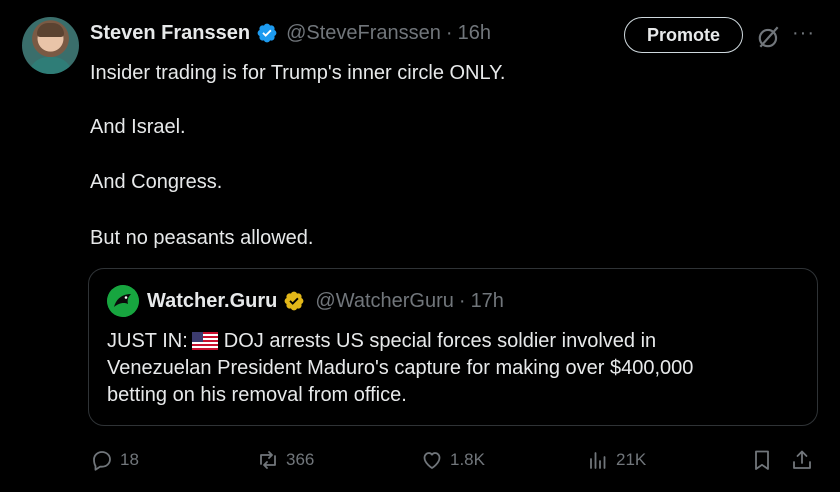  Describe the element at coordinates (294, 301) in the screenshot. I see `verified-org-badge-icon` at that location.